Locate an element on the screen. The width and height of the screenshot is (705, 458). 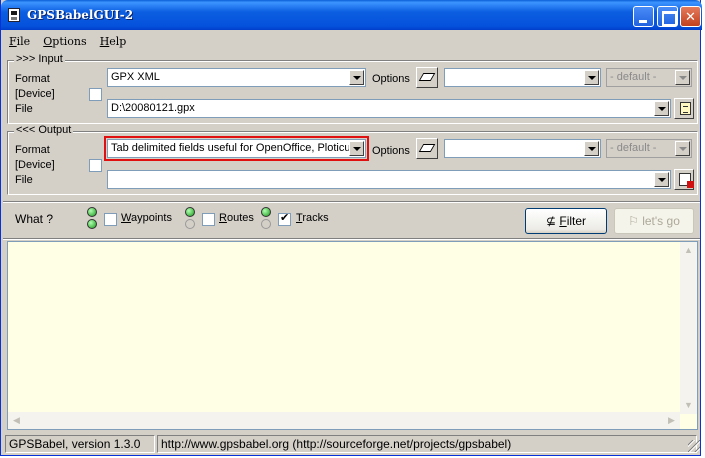
open-file-icon is located at coordinates (685, 108).